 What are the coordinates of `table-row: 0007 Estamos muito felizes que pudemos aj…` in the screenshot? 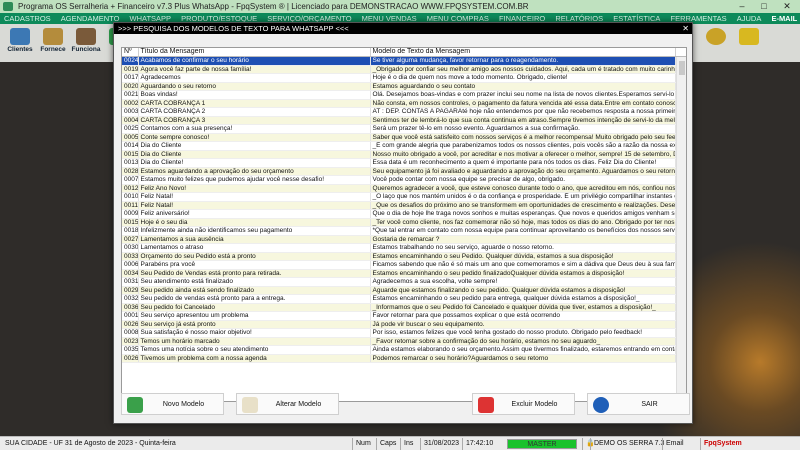 It's located at (404, 180).